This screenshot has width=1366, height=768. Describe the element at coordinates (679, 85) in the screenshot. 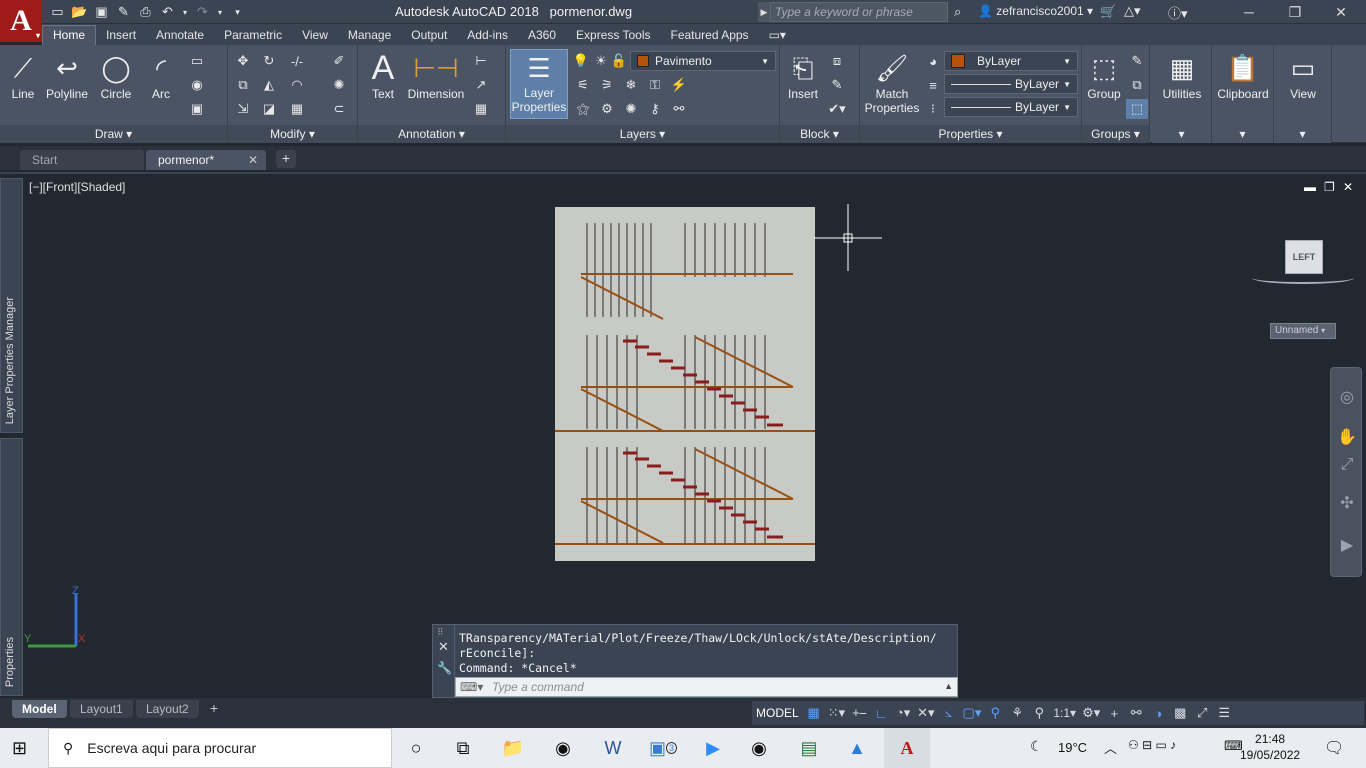

I see `layer-match-icon: ⚡` at that location.